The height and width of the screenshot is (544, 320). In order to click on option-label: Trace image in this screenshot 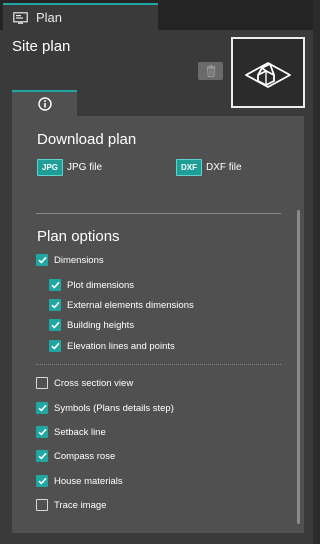, I will do `click(80, 505)`.